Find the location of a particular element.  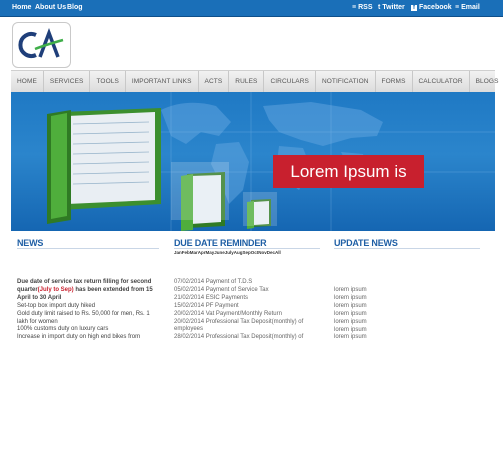

due-item: 05/02/2014 Payment of Service Tax is located at coordinates (249, 291).